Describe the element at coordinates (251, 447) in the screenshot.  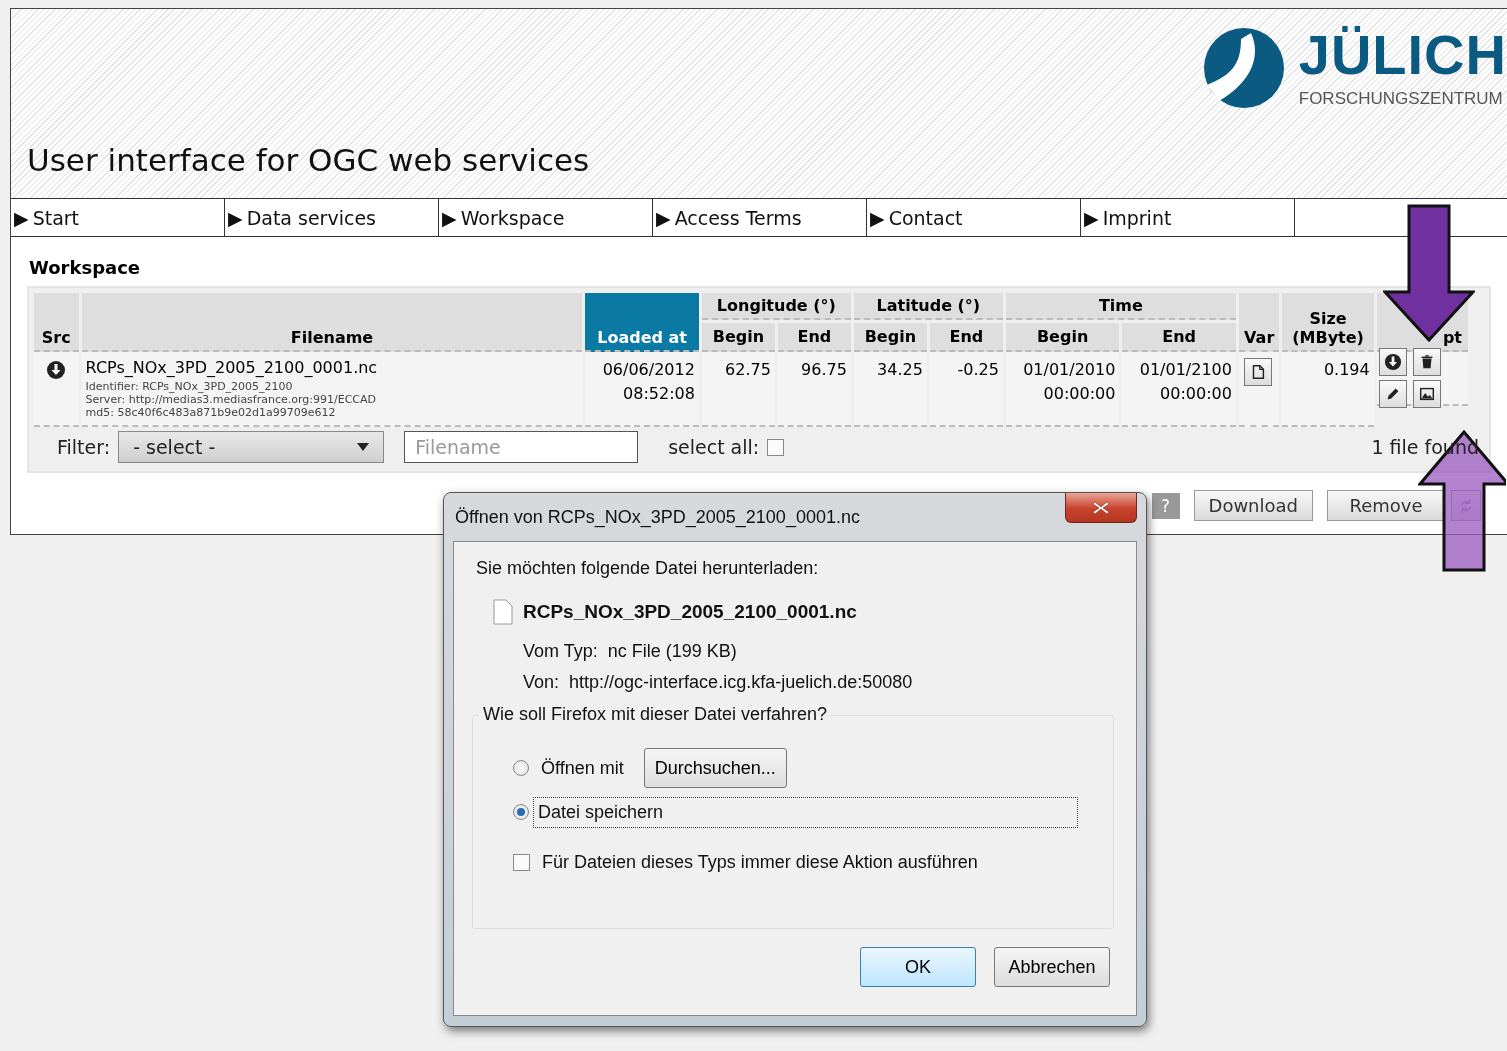
I see `filter-dropdown: - select -` at that location.